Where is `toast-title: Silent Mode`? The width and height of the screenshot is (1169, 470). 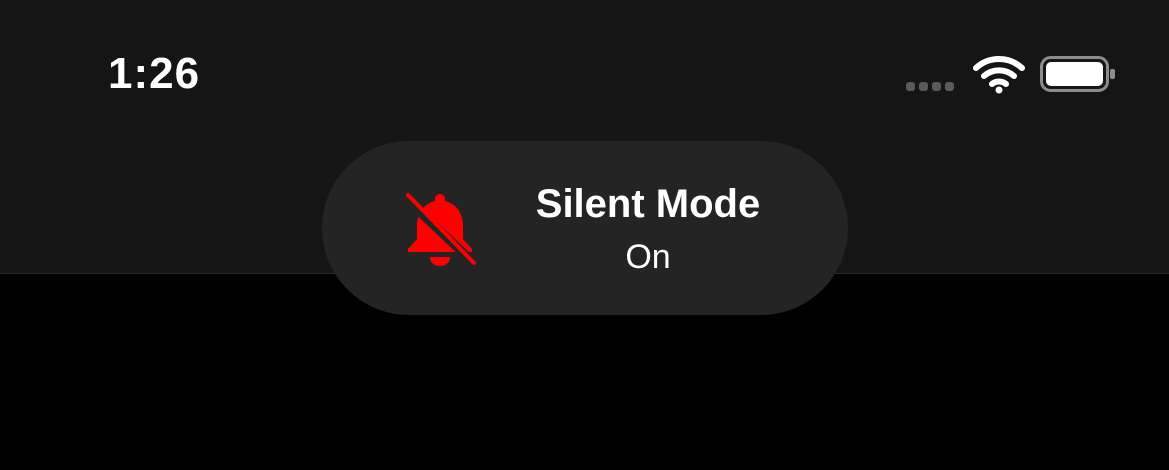 toast-title: Silent Mode is located at coordinates (648, 204).